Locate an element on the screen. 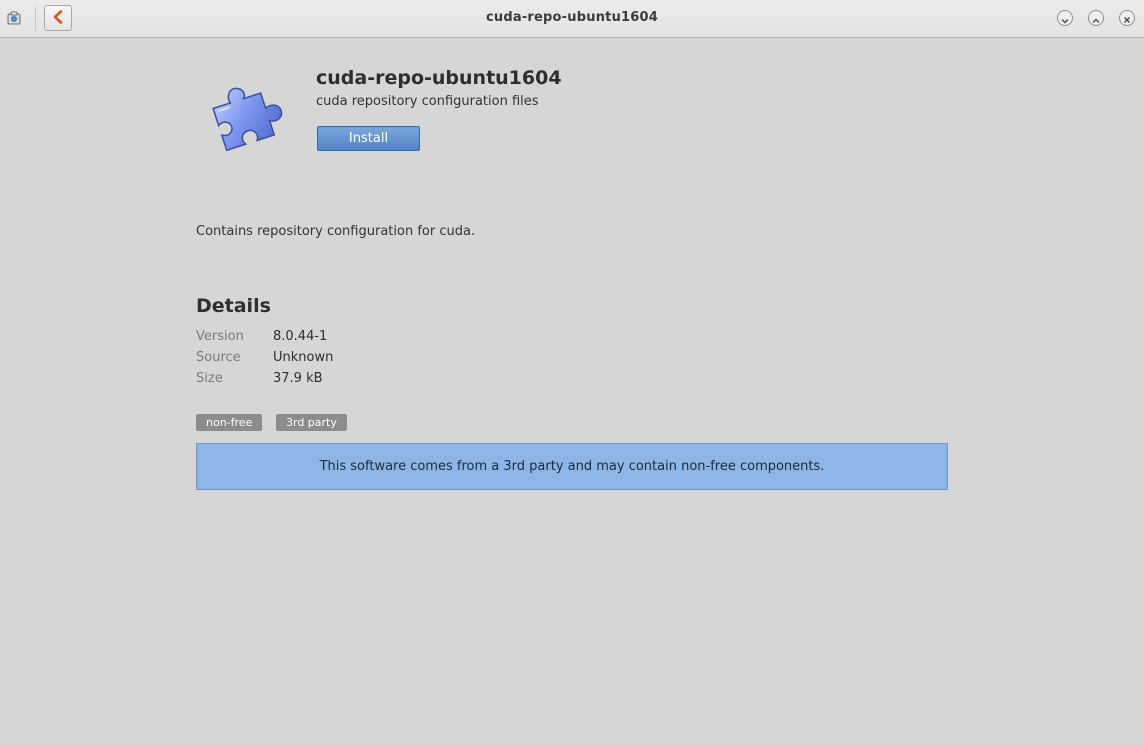 The height and width of the screenshot is (745, 1144). maximize-button is located at coordinates (1096, 18).